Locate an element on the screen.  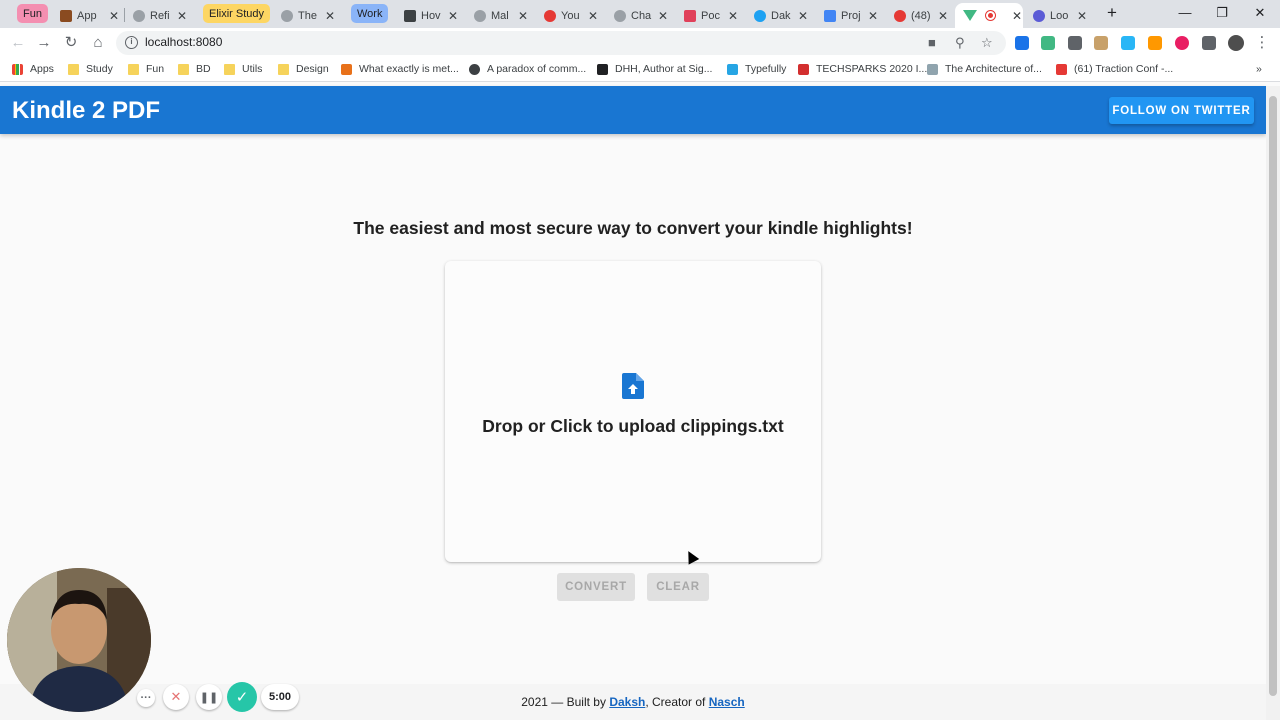
recorder-more-icon: ··· is located at coordinates (146, 698).